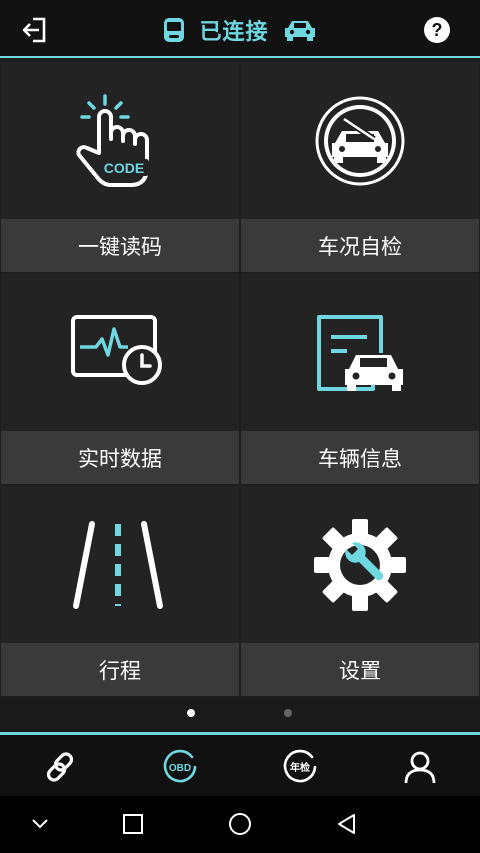 The image size is (480, 853). What do you see at coordinates (116, 350) in the screenshot?
I see `monitor-clock-icon` at bounding box center [116, 350].